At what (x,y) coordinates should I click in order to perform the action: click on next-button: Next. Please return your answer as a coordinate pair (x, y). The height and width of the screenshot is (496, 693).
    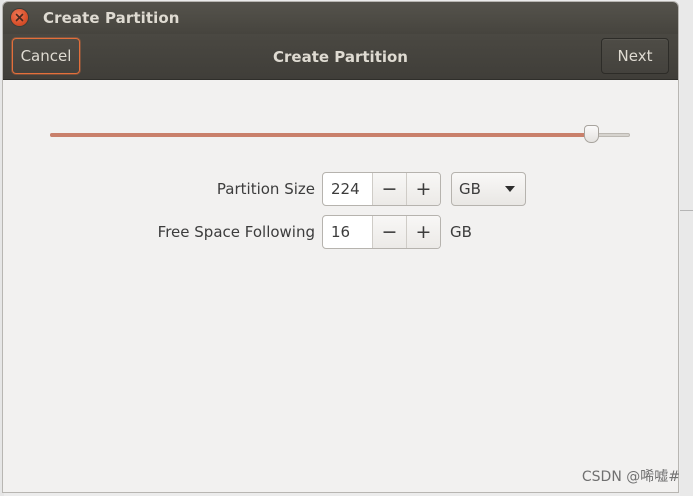
    Looking at the image, I should click on (635, 56).